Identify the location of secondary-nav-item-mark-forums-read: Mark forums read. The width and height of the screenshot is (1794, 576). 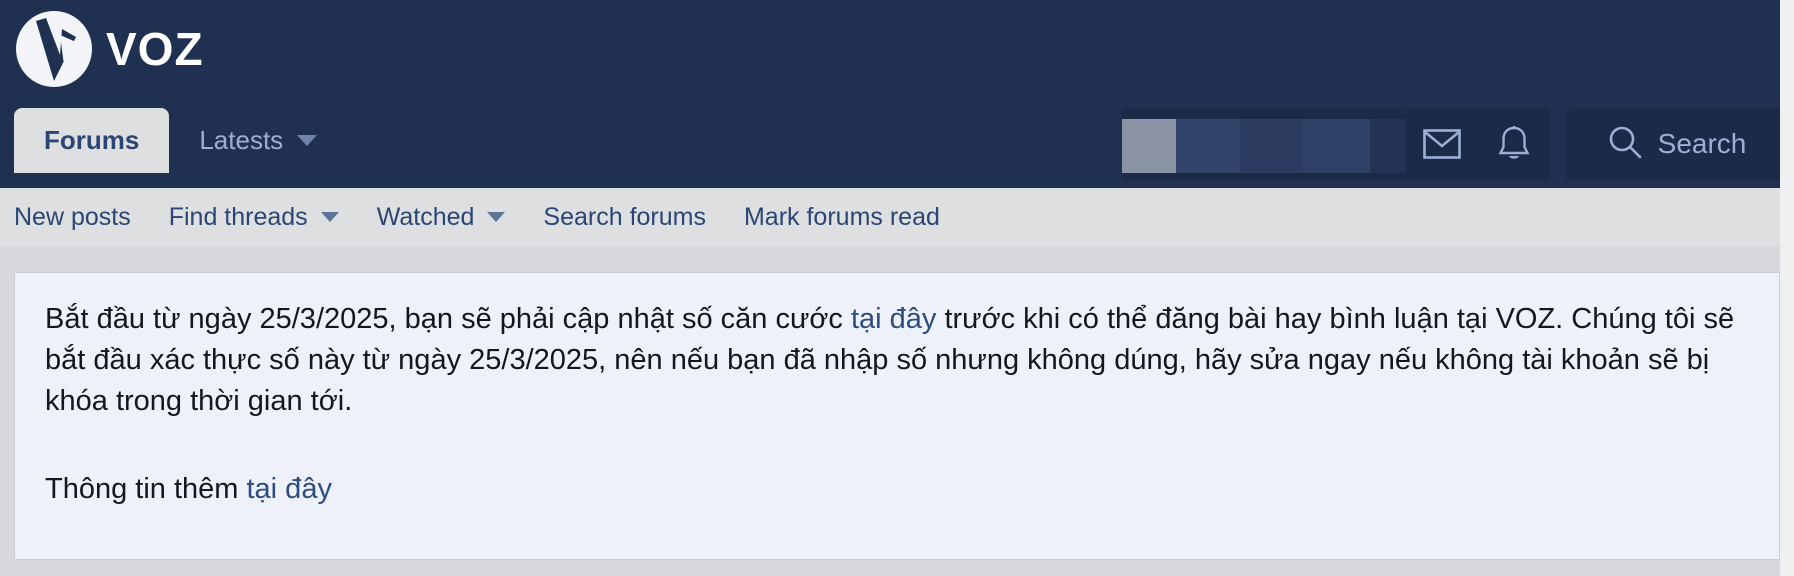
(842, 217).